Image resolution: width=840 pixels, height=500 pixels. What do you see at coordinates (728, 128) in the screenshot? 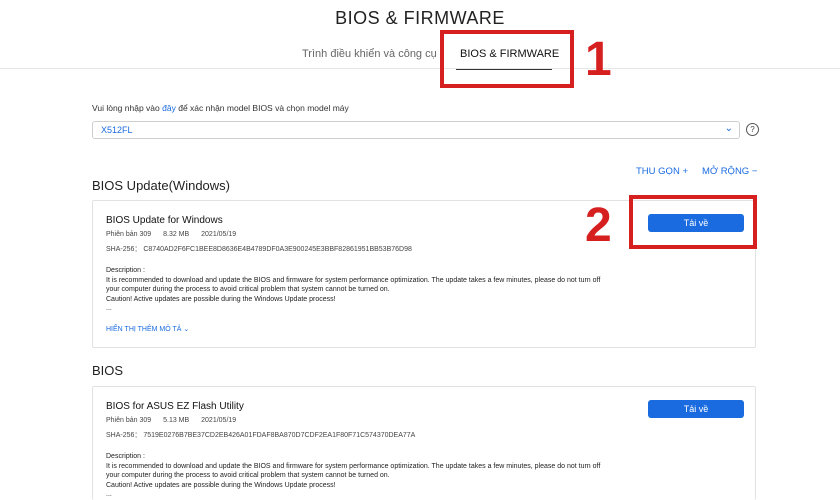
I see `chevron-down-icon: ⌄` at bounding box center [728, 128].